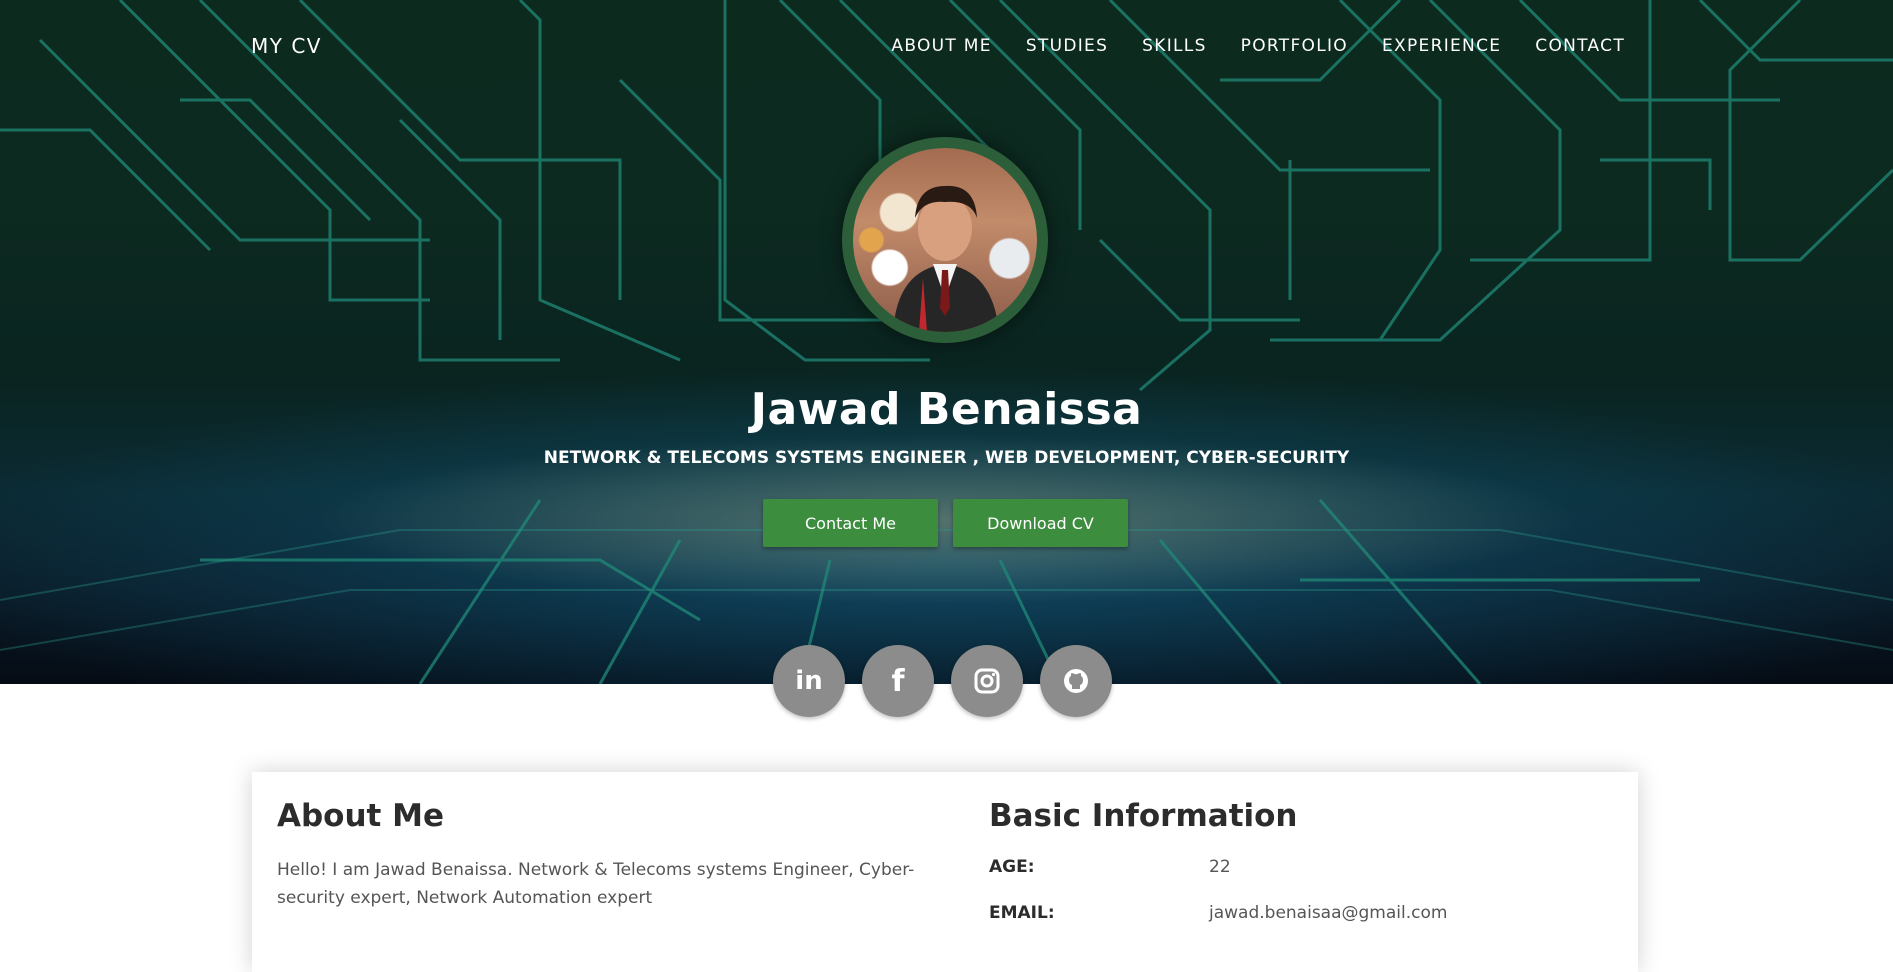 The image size is (1893, 972). I want to click on github-icon, so click(1076, 681).